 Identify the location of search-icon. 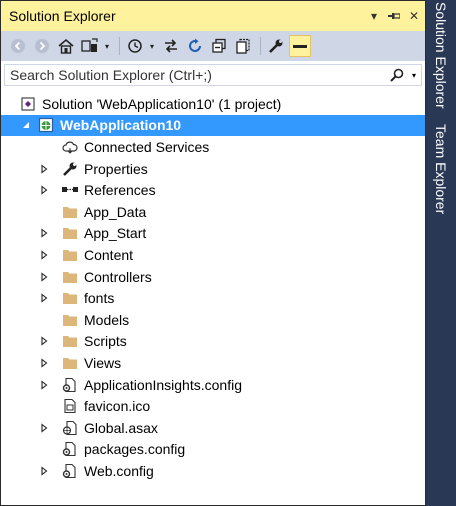
(397, 75).